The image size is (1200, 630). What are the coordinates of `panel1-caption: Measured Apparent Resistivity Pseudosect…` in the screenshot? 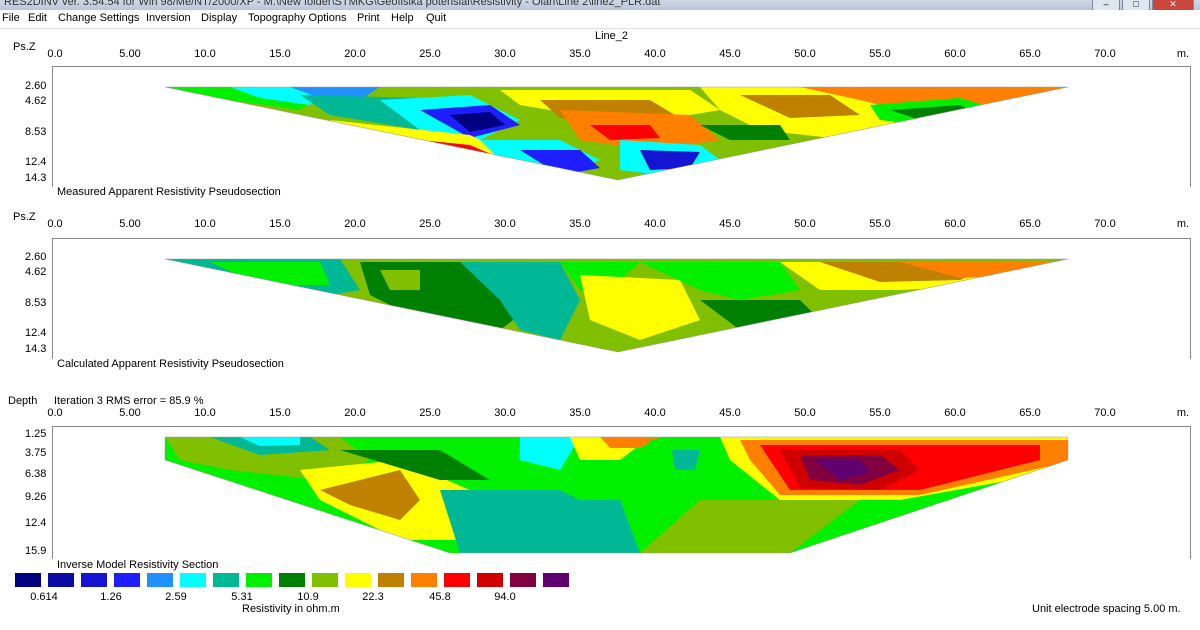 It's located at (169, 192).